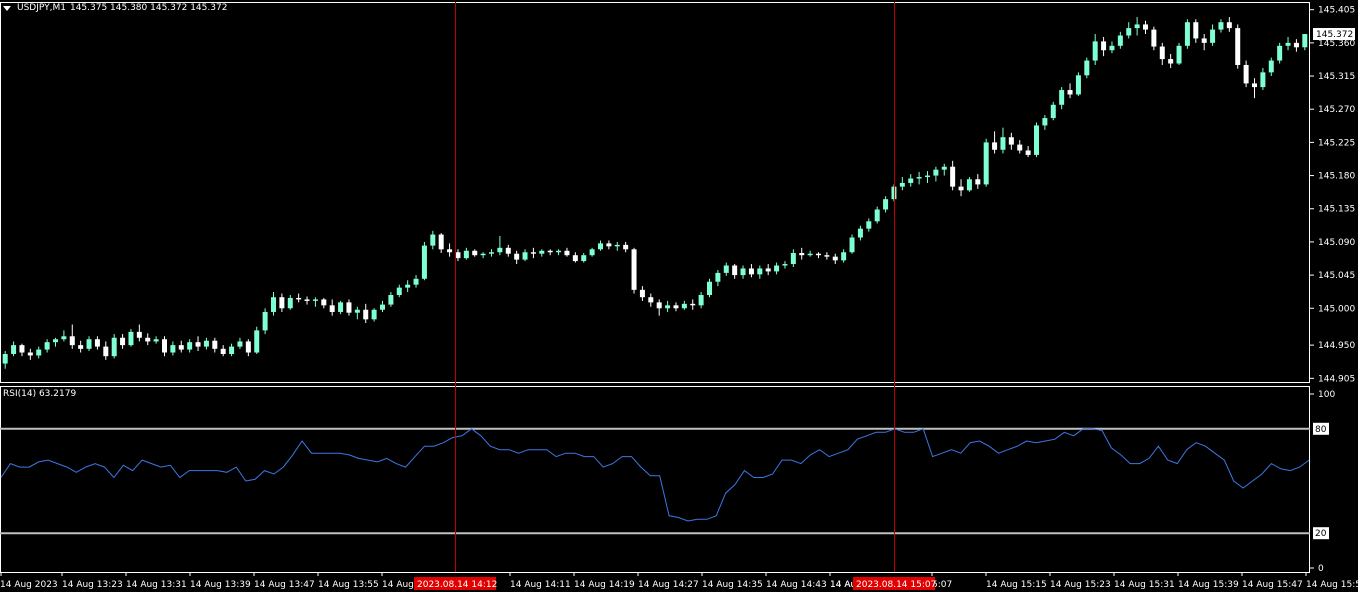 The height and width of the screenshot is (592, 1358). Describe the element at coordinates (1144, 585) in the screenshot. I see `time-tick-label: 14 Aug 15:31` at that location.